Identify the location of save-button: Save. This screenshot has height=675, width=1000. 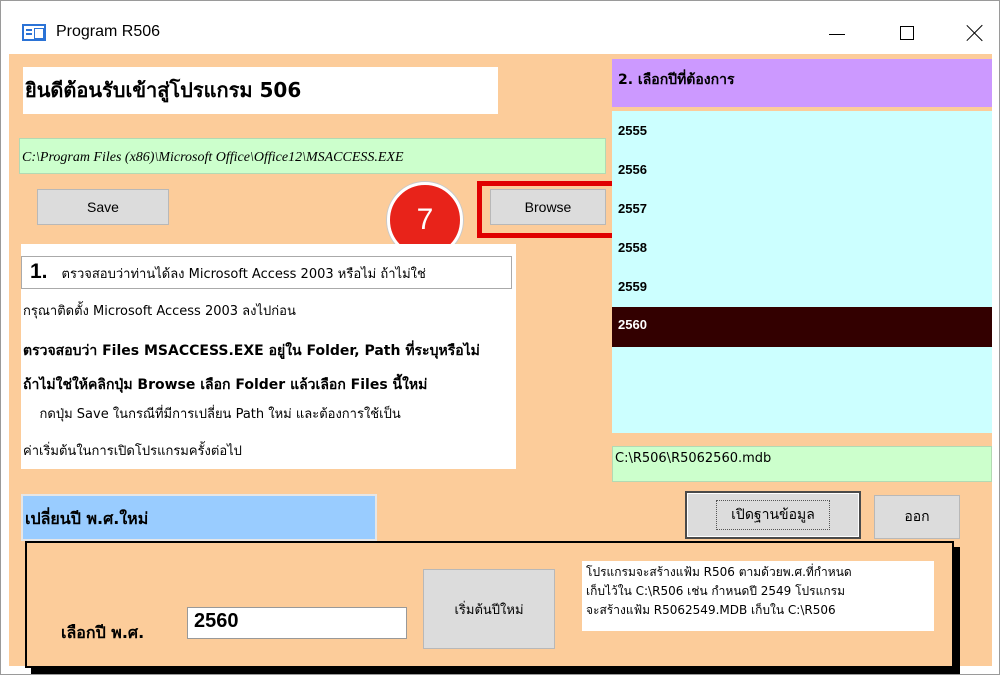
(103, 207).